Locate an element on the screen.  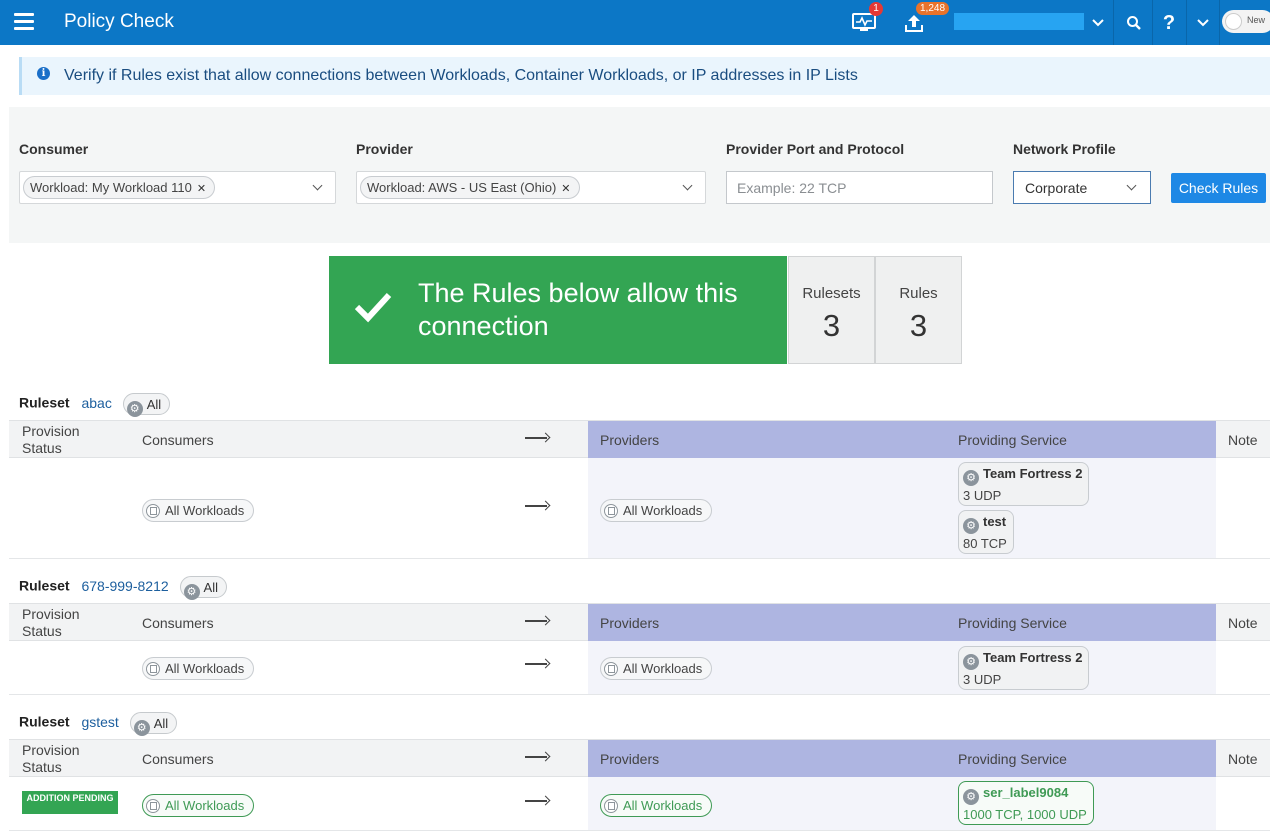
network-profile-value: Corporate is located at coordinates (1056, 188).